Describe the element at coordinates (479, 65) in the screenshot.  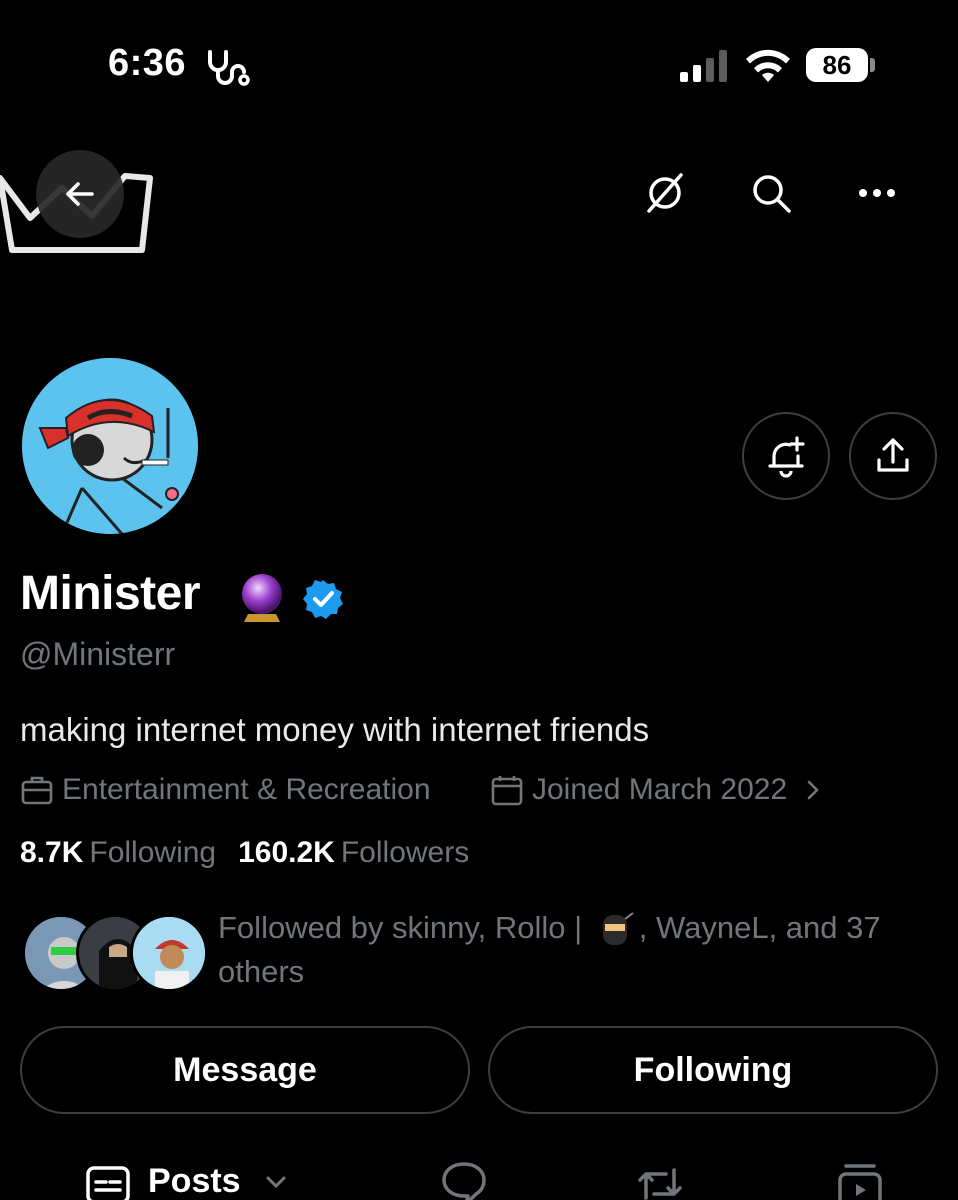
I see `status-bar: 6:36 86` at that location.